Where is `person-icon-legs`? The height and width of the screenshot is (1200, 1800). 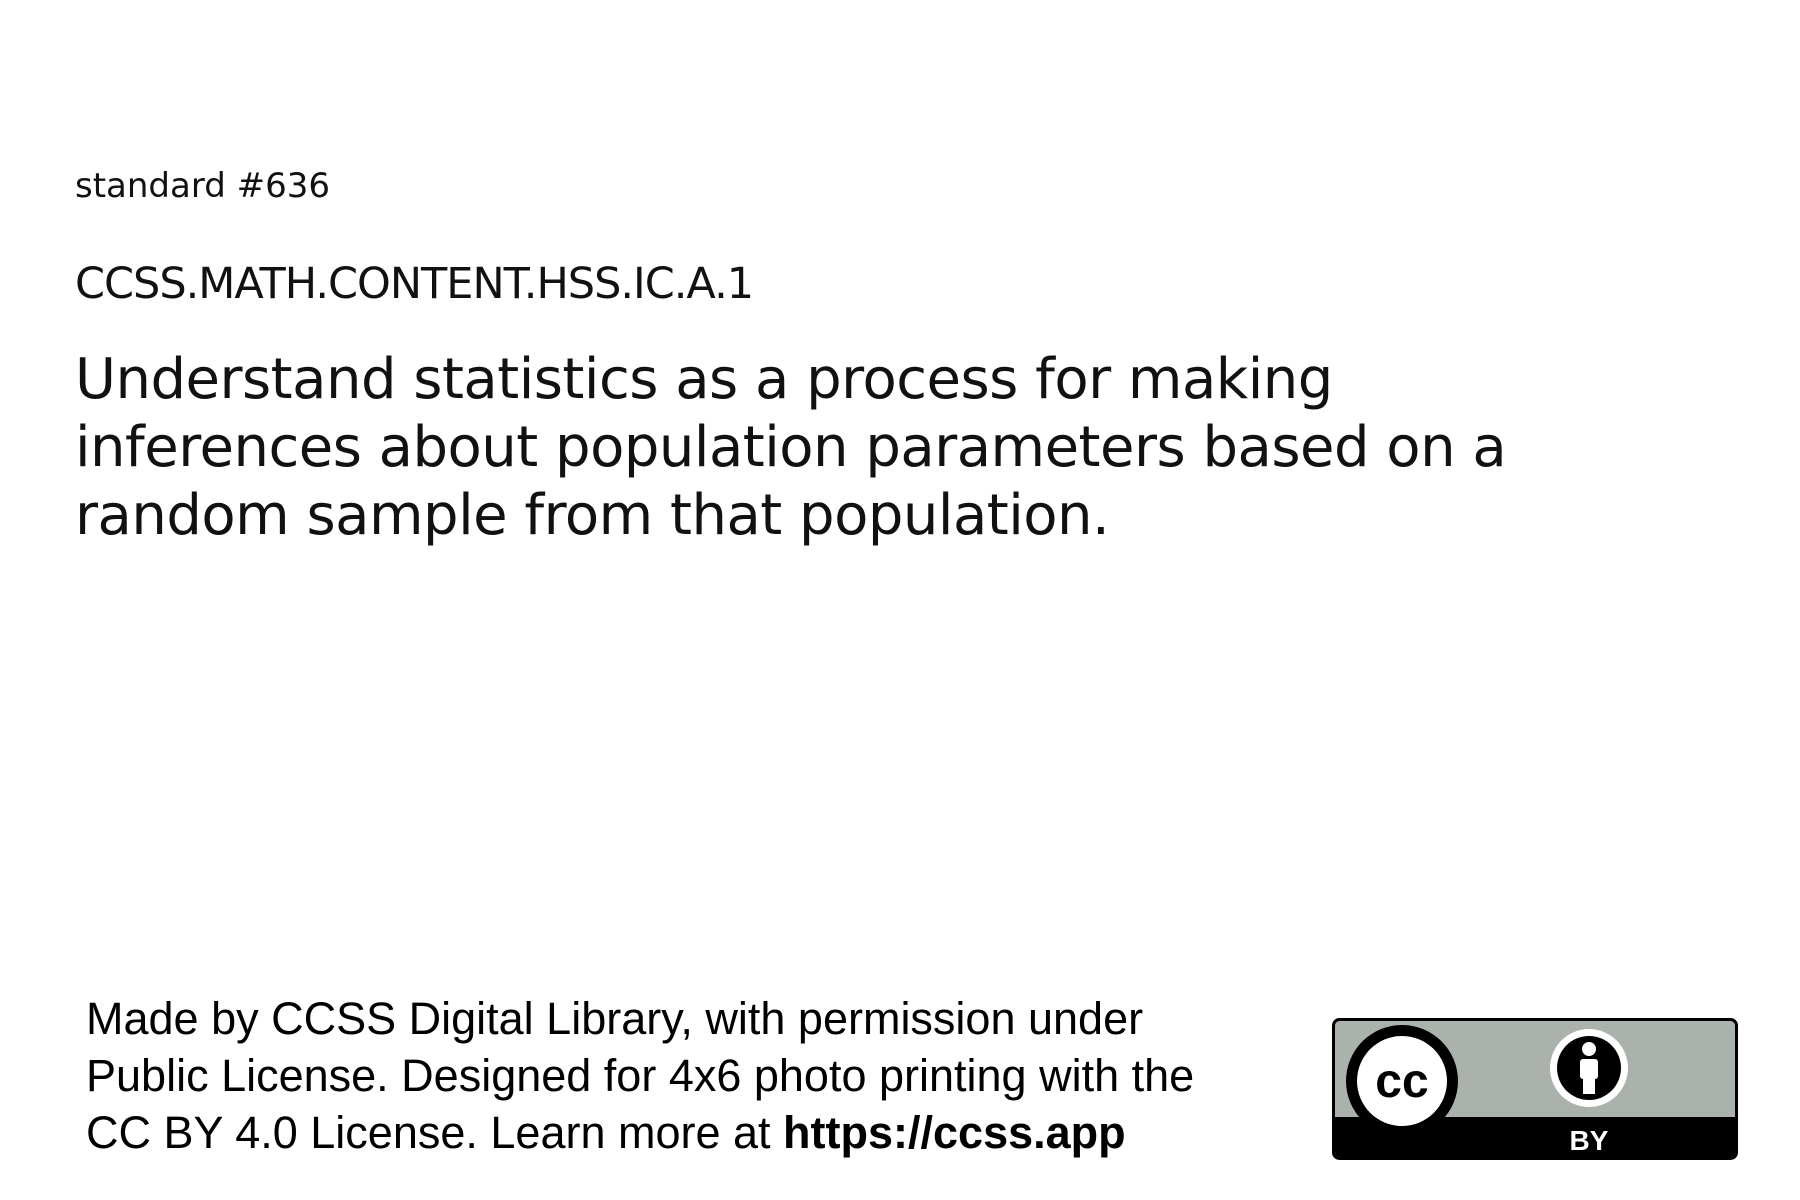
person-icon-legs is located at coordinates (1589, 1085).